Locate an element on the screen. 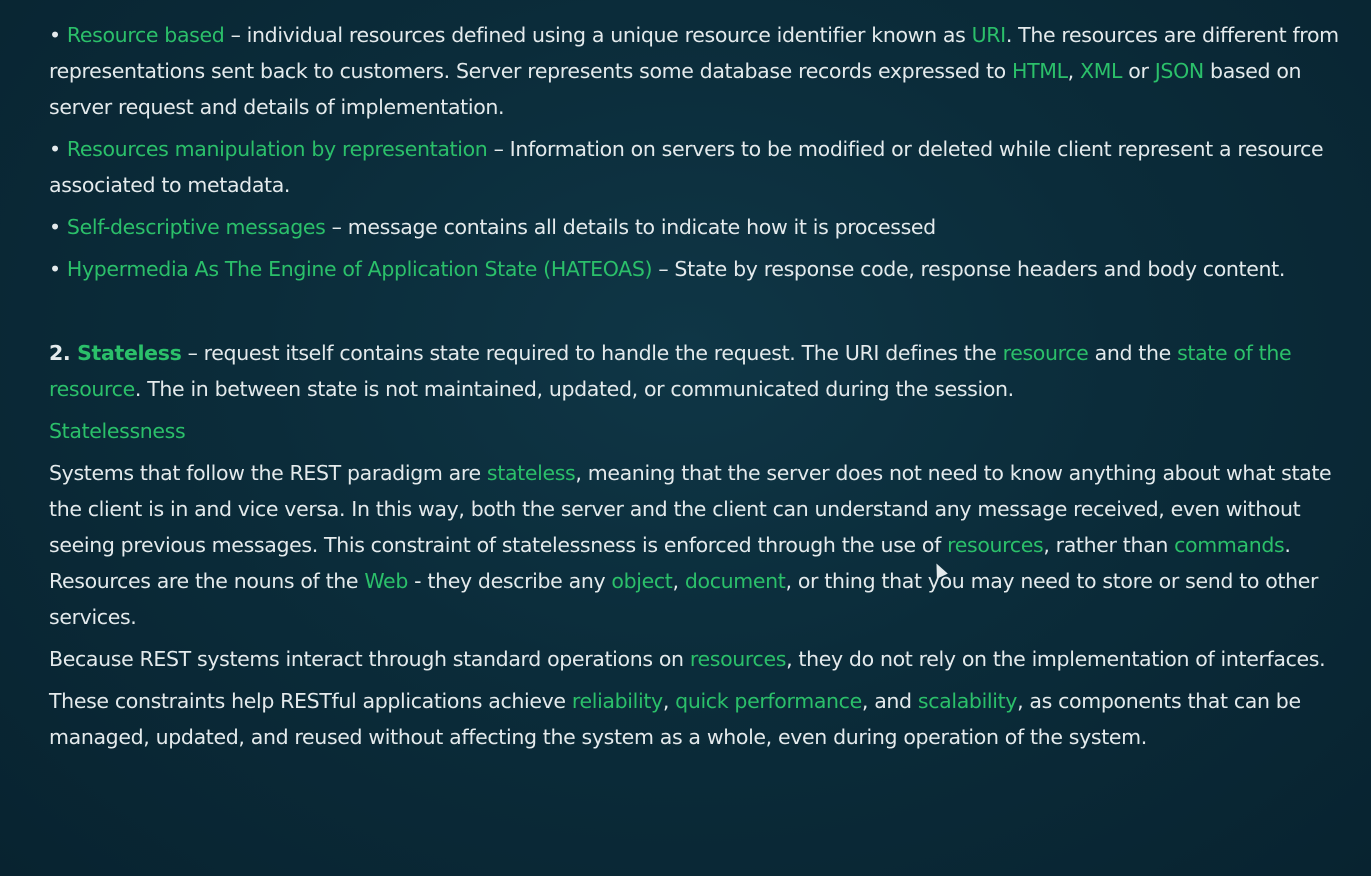 This screenshot has width=1371, height=876. term-resources-2: resources is located at coordinates (738, 659).